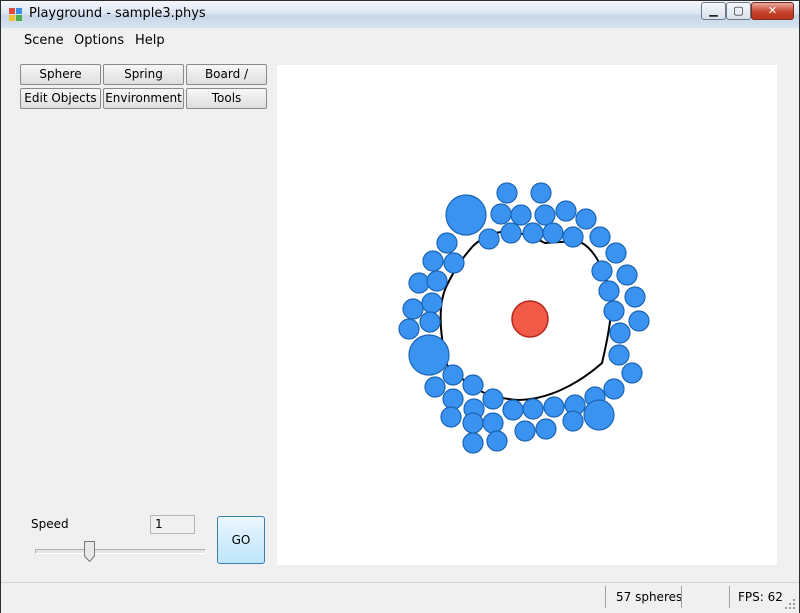  Describe the element at coordinates (120, 551) in the screenshot. I see `speed-slider-track` at that location.